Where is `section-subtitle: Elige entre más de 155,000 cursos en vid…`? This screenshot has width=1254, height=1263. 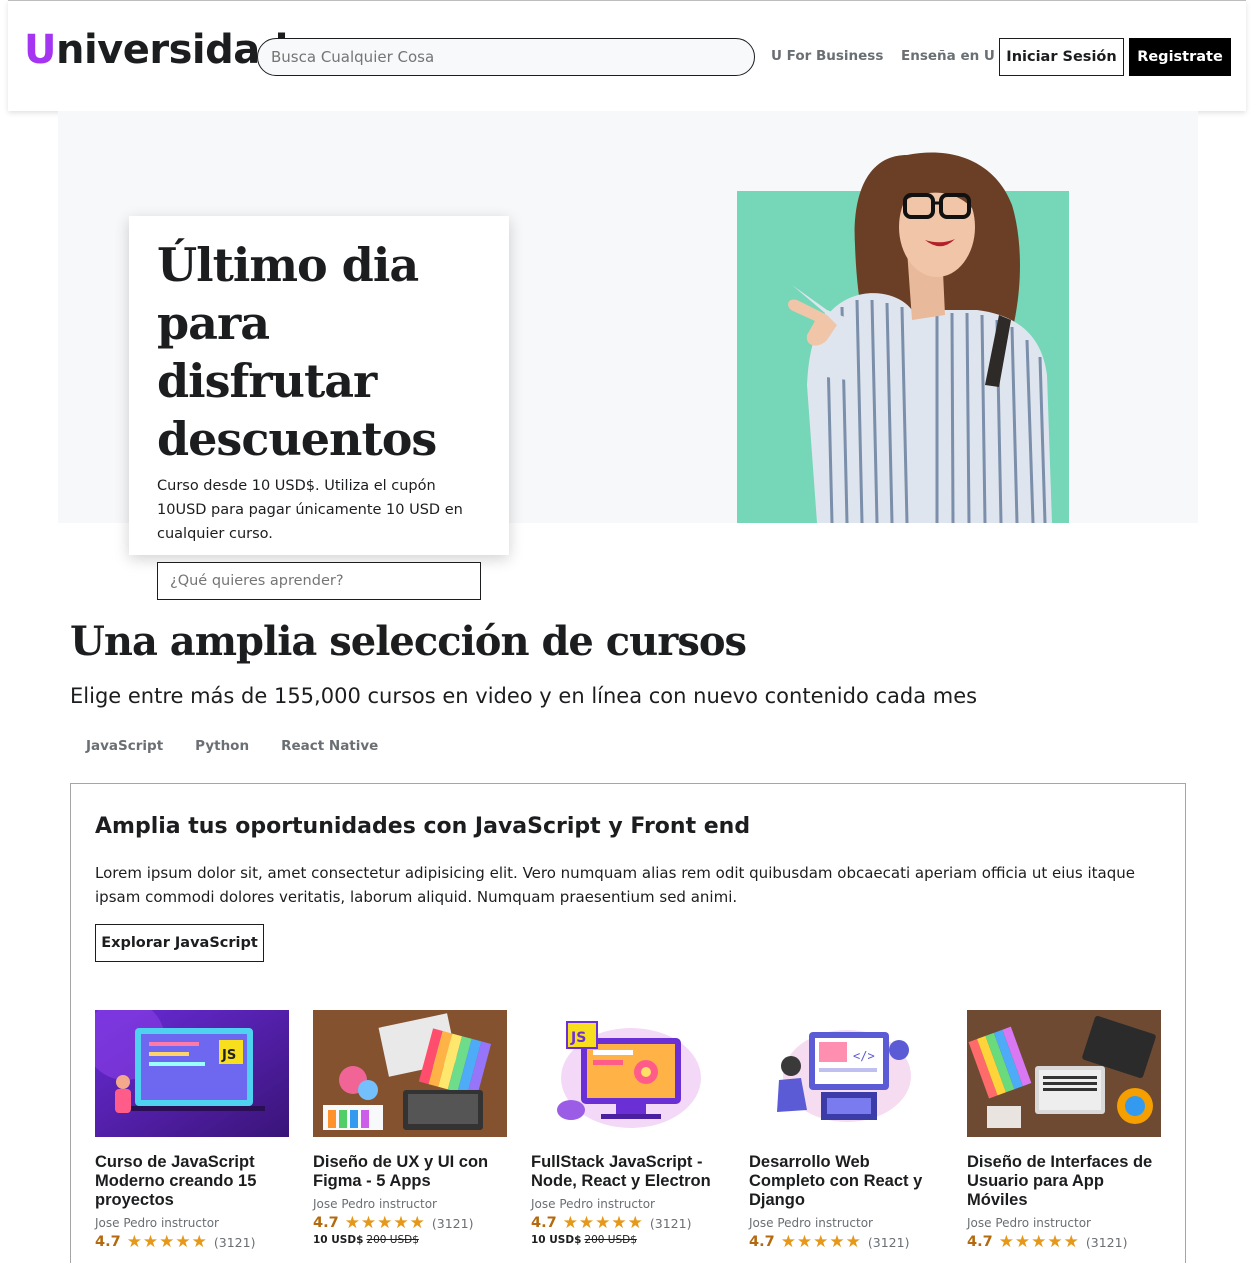 section-subtitle: Elige entre más de 155,000 cursos en vid… is located at coordinates (524, 696).